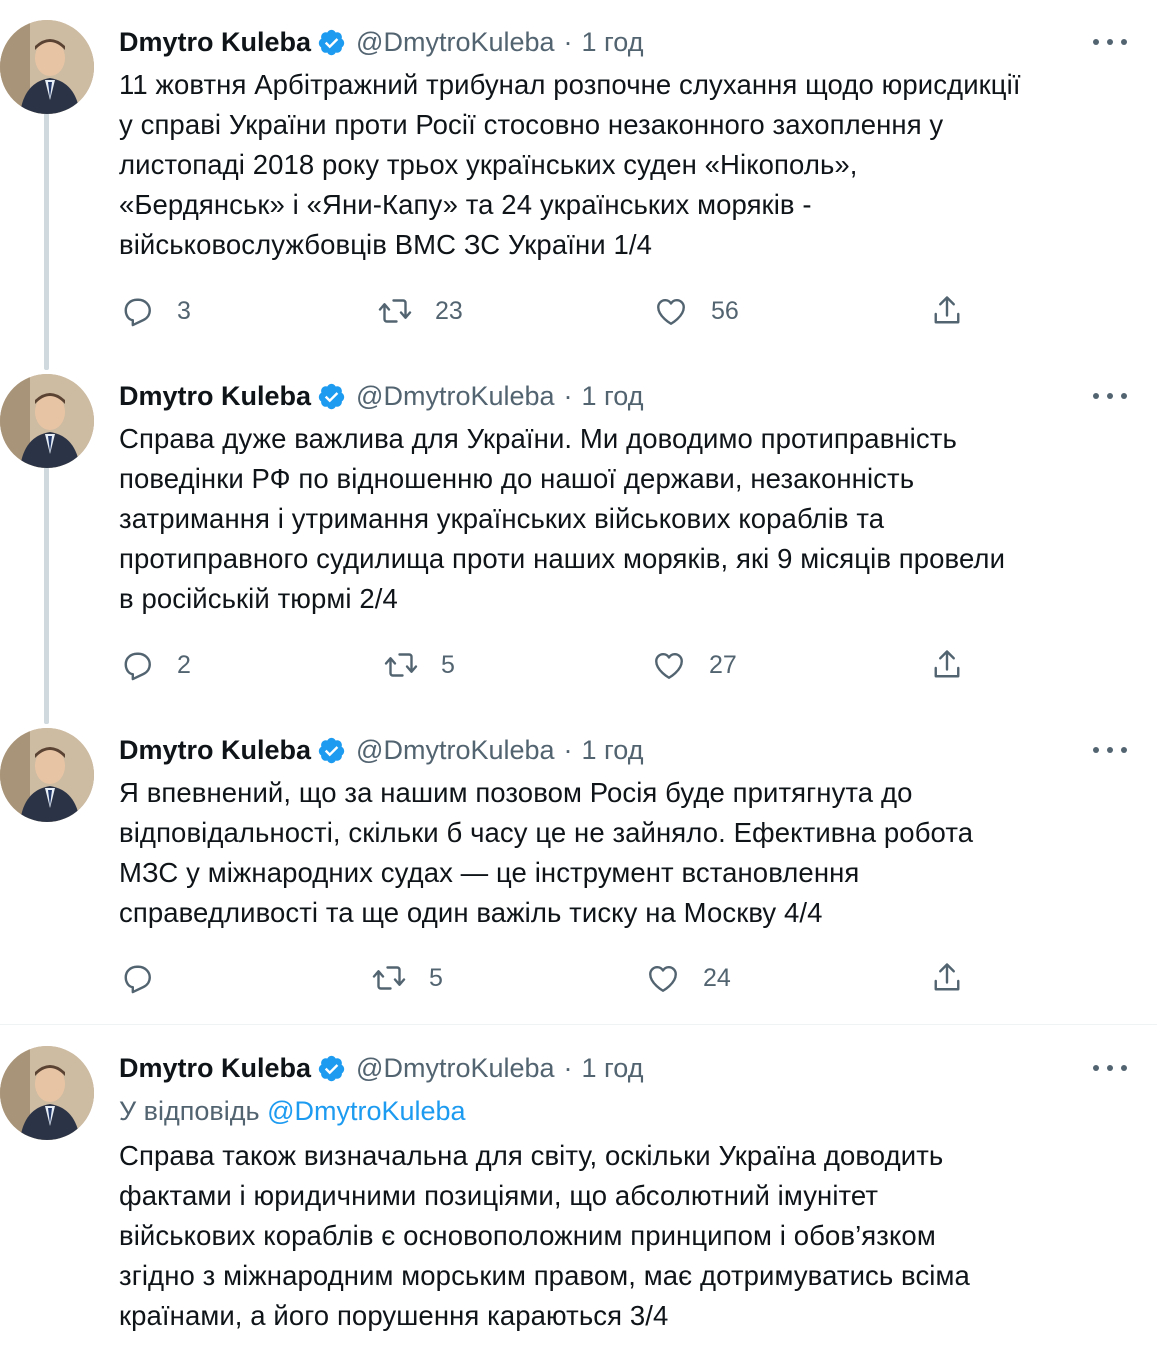 The height and width of the screenshot is (1346, 1157). I want to click on like-button: 27, so click(694, 665).